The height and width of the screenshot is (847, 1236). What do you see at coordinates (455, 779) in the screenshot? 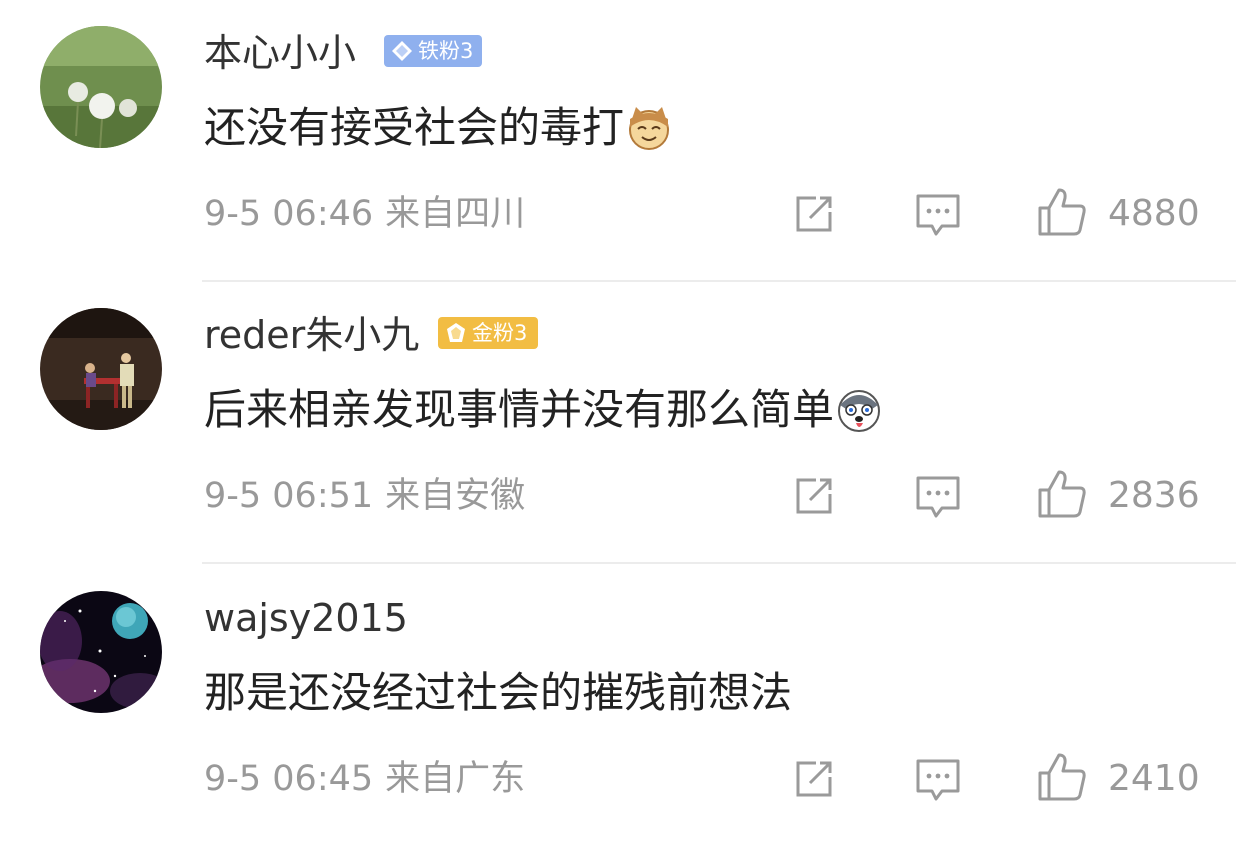
I see `comment-location: 来自广东` at bounding box center [455, 779].